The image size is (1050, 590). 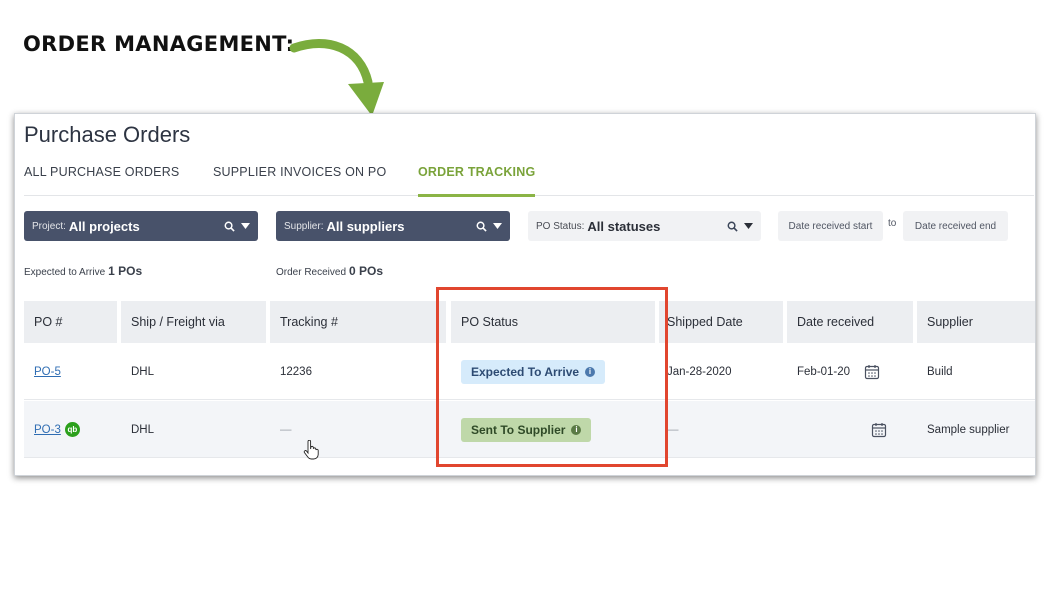 I want to click on column-header-po-number: PO #, so click(x=70, y=322).